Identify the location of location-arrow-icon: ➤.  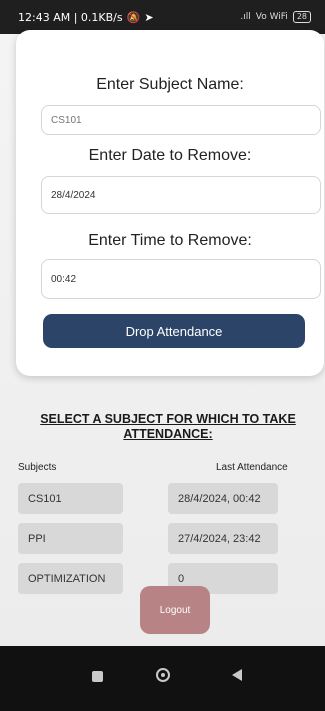
(149, 17).